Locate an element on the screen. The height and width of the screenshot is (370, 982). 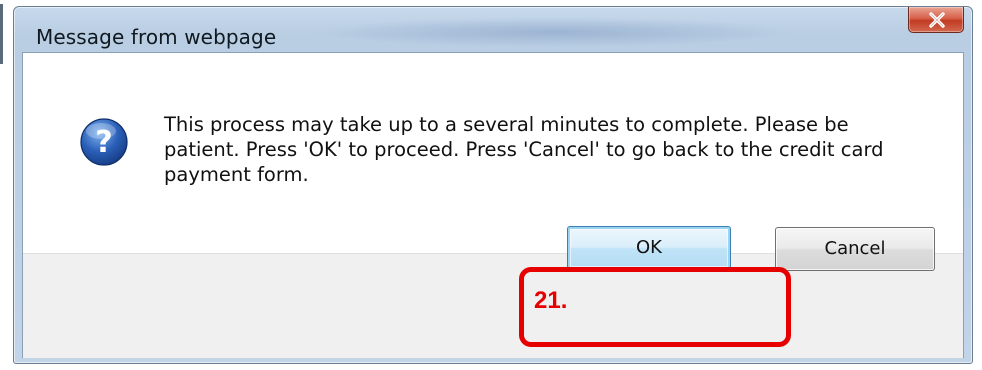
title-bar-glow is located at coordinates (554, 32).